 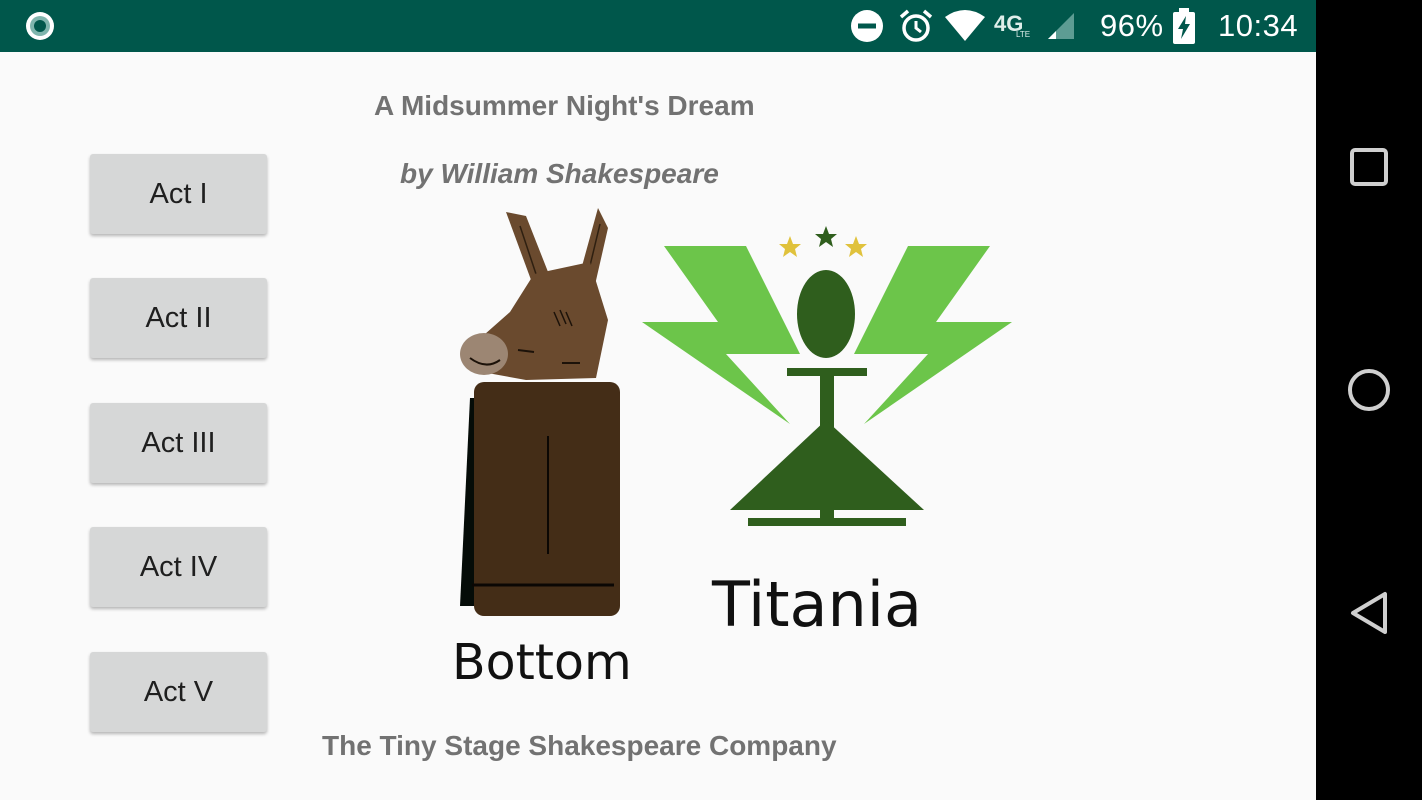 I want to click on back-button, so click(x=1369, y=613).